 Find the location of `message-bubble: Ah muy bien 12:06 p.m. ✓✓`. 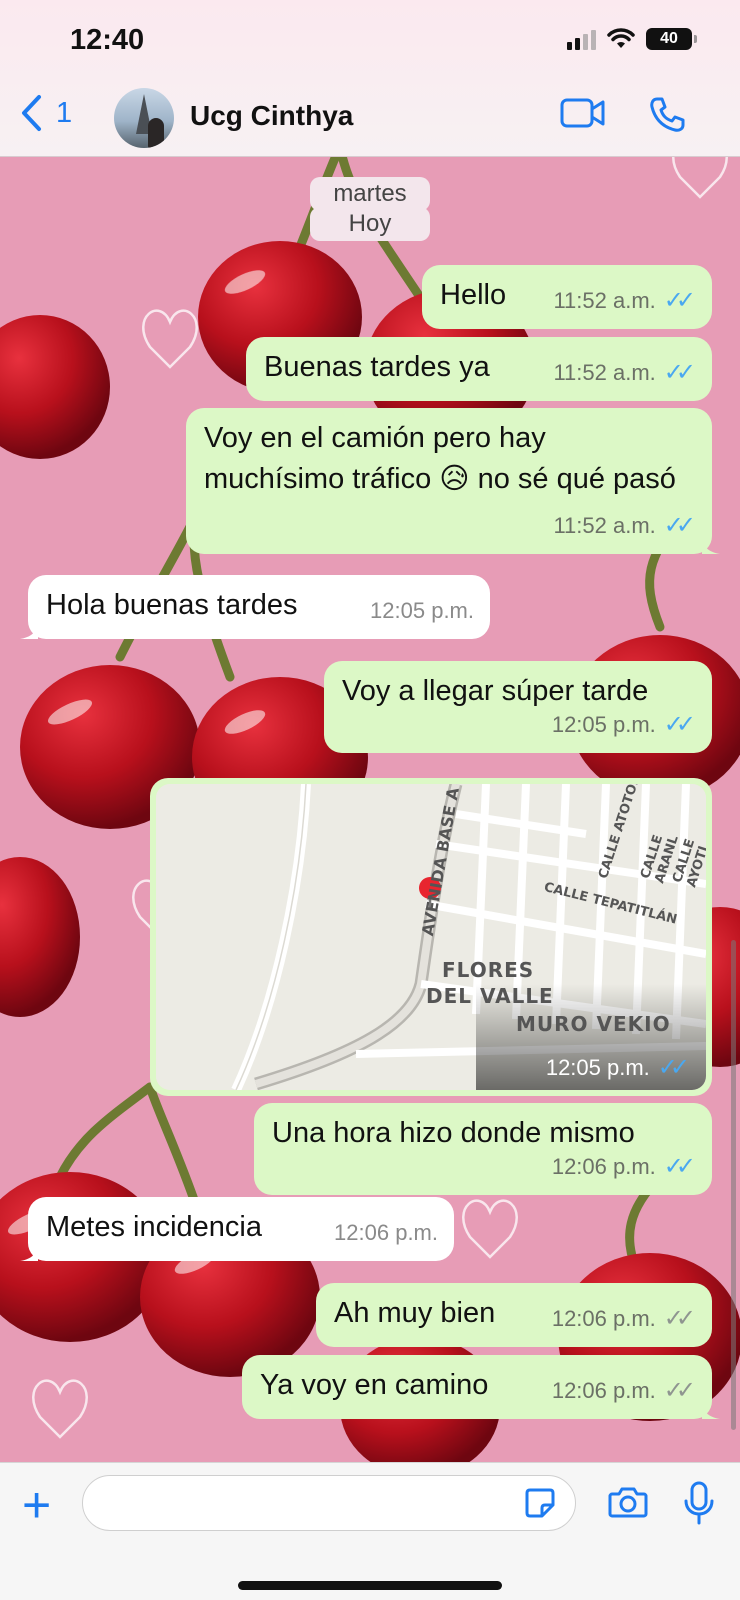

message-bubble: Ah muy bien 12:06 p.m. ✓✓ is located at coordinates (514, 1315).